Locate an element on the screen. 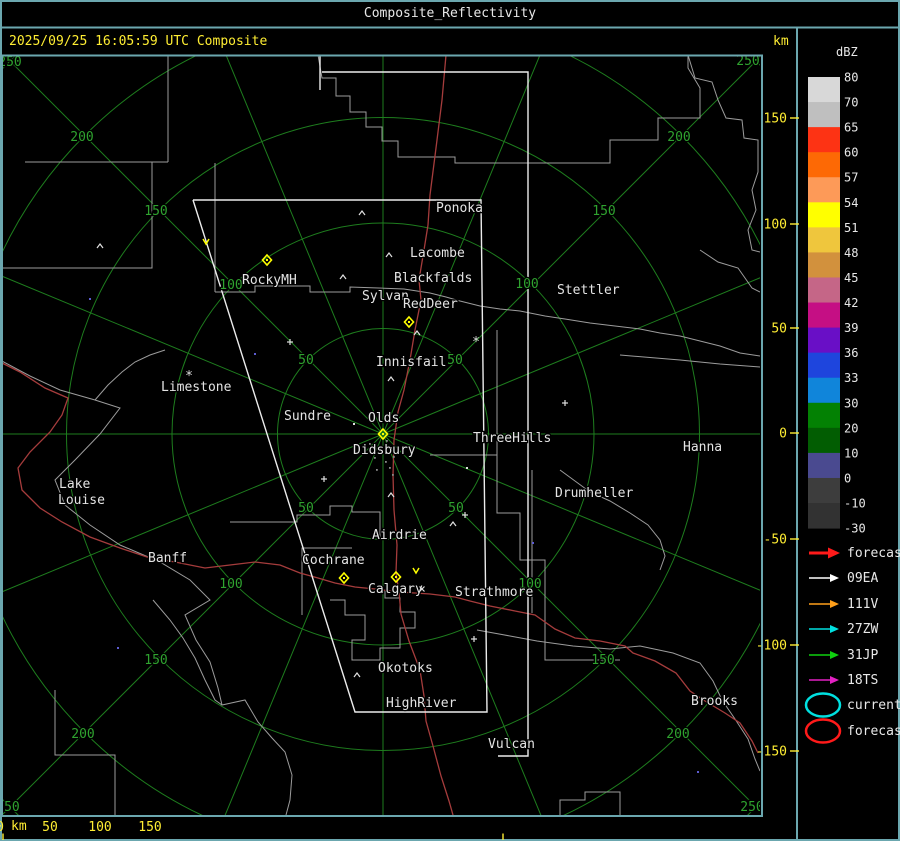  ring-label-250: 250 is located at coordinates (11, 62).